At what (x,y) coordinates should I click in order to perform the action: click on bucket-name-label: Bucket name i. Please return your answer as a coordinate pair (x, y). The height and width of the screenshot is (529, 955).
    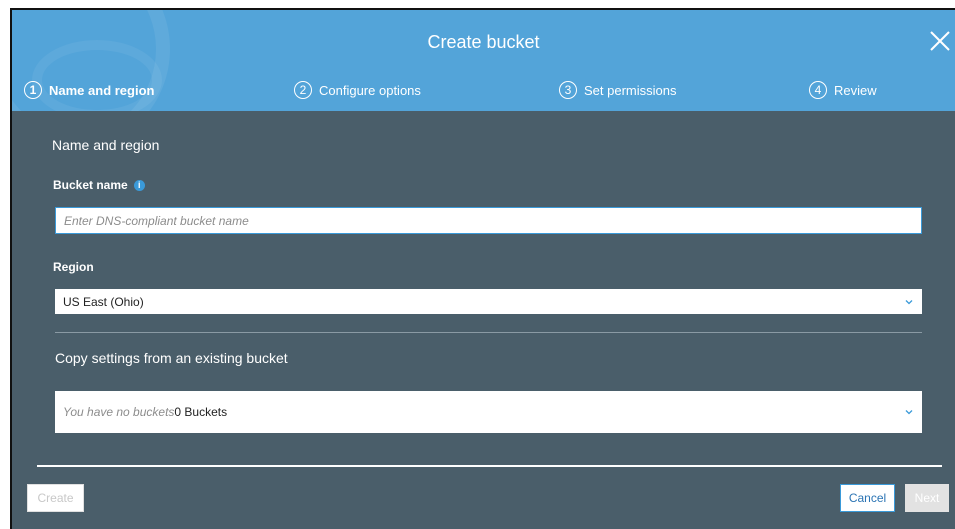
    Looking at the image, I should click on (99, 185).